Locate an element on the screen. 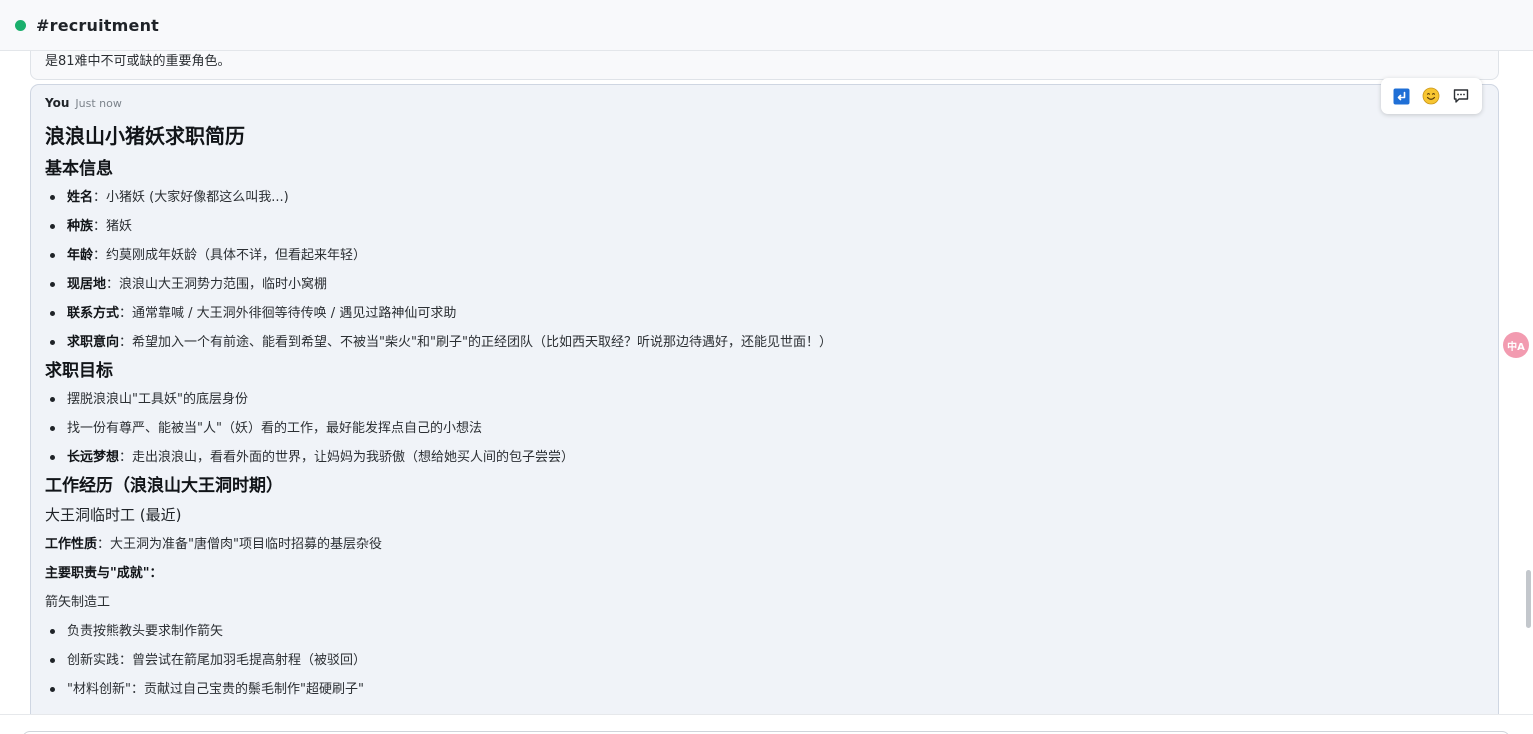 The width and height of the screenshot is (1533, 734). item-label: 种族 is located at coordinates (80, 226).